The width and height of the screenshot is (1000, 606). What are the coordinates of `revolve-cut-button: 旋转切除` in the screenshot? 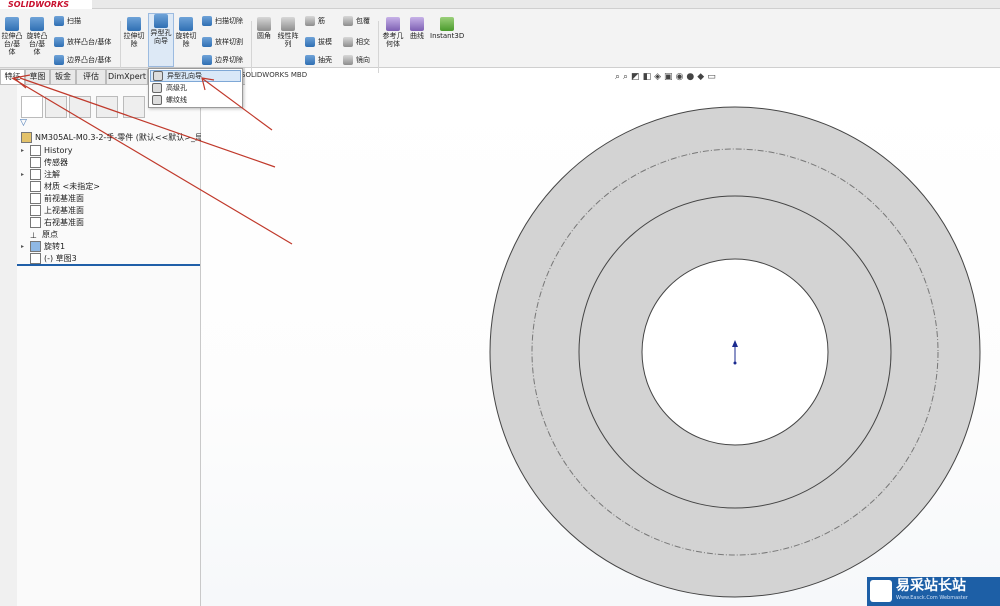 It's located at (186, 32).